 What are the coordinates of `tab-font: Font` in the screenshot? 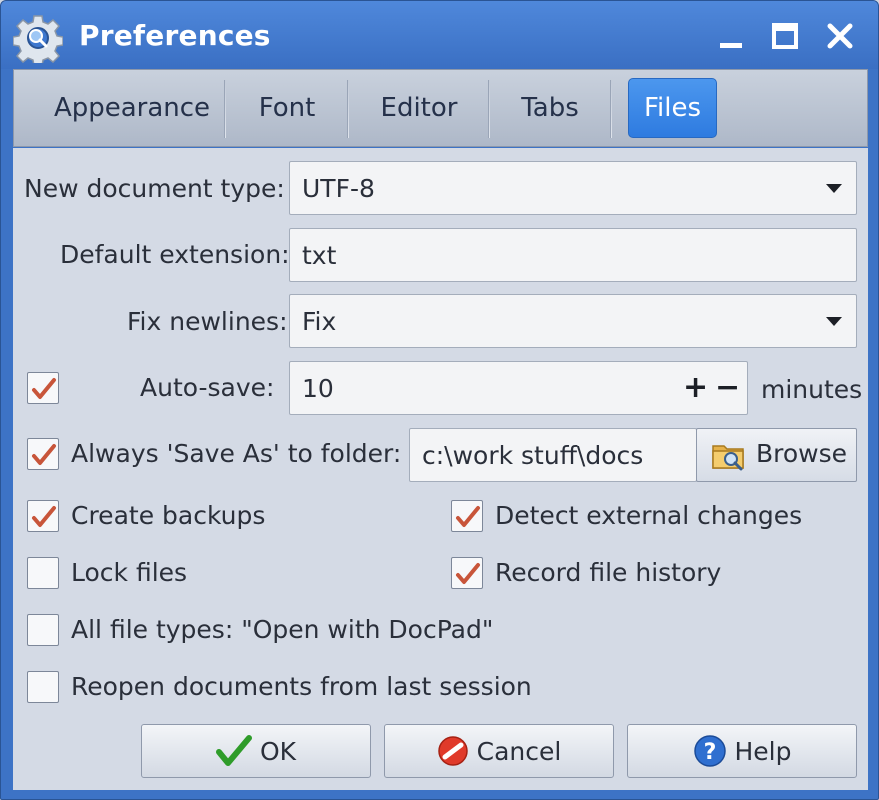 It's located at (287, 108).